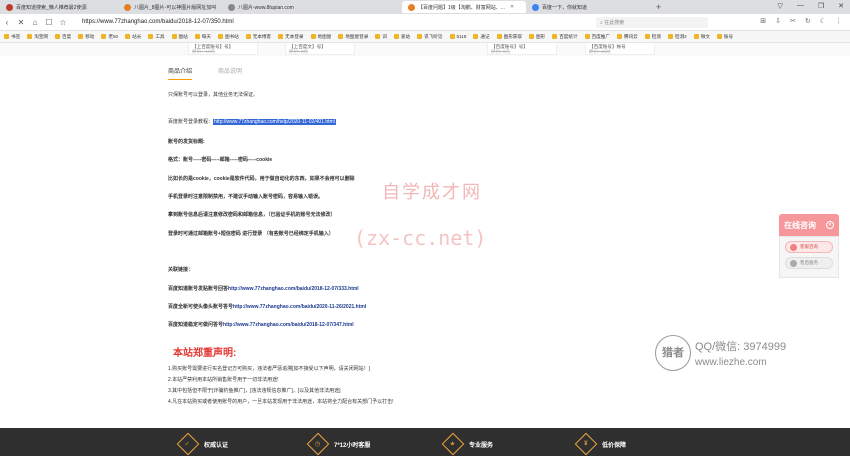 Image resolution: width=850 pixels, height=456 pixels. I want to click on consult-button-label: 客服咨询, so click(809, 246).